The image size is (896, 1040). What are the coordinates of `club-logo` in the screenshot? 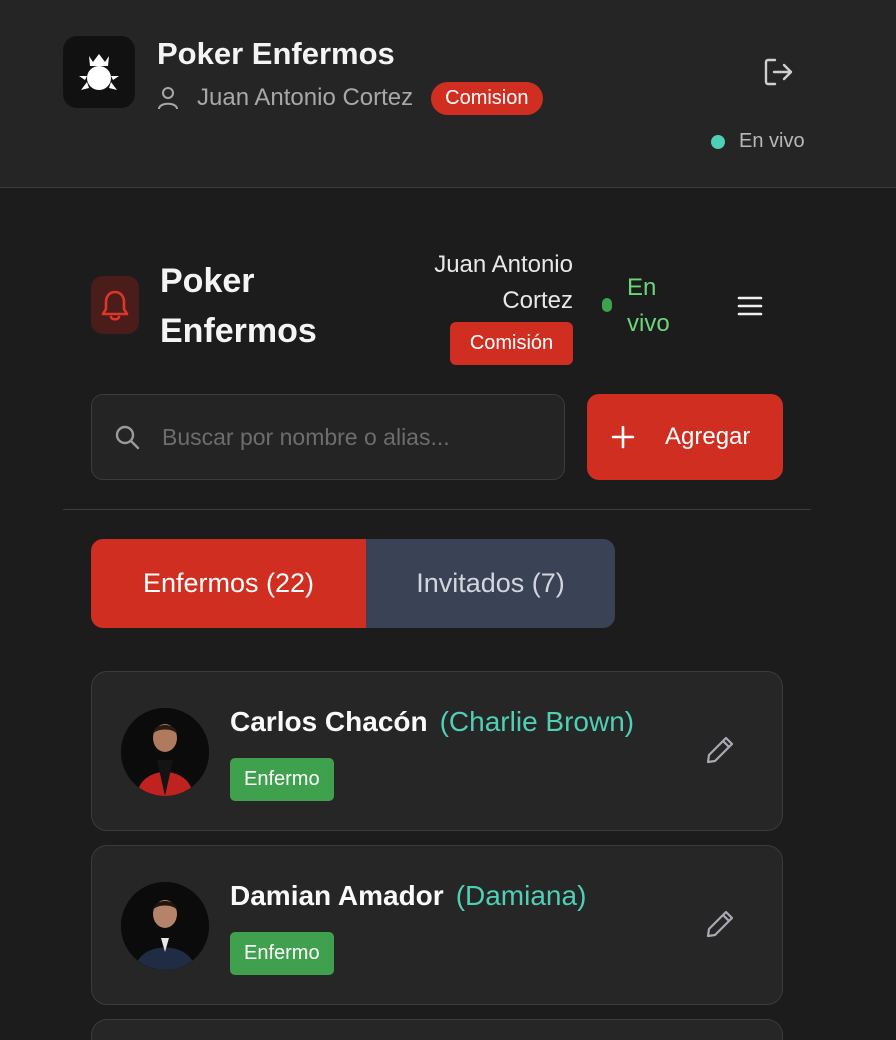 It's located at (99, 72).